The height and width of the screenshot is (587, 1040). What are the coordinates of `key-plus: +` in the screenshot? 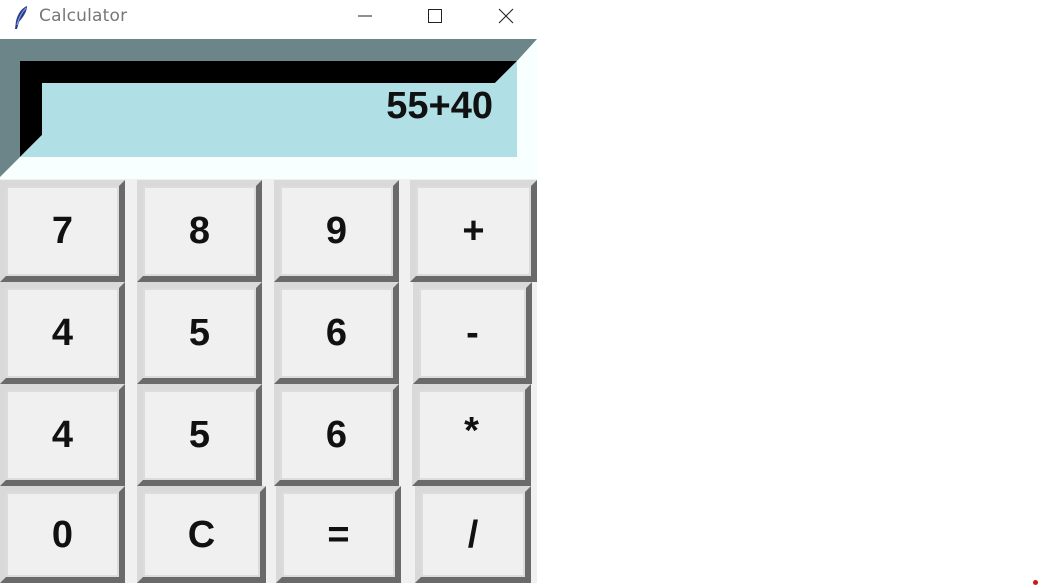 It's located at (473, 231).